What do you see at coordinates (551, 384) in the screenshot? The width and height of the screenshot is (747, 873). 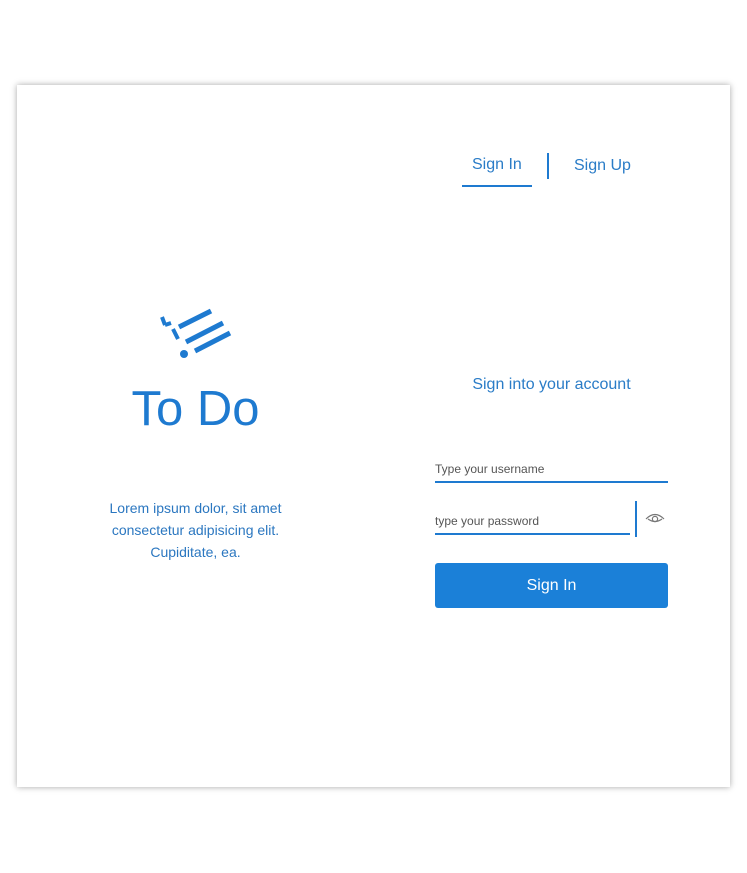 I see `form-heading: Sign into your account` at bounding box center [551, 384].